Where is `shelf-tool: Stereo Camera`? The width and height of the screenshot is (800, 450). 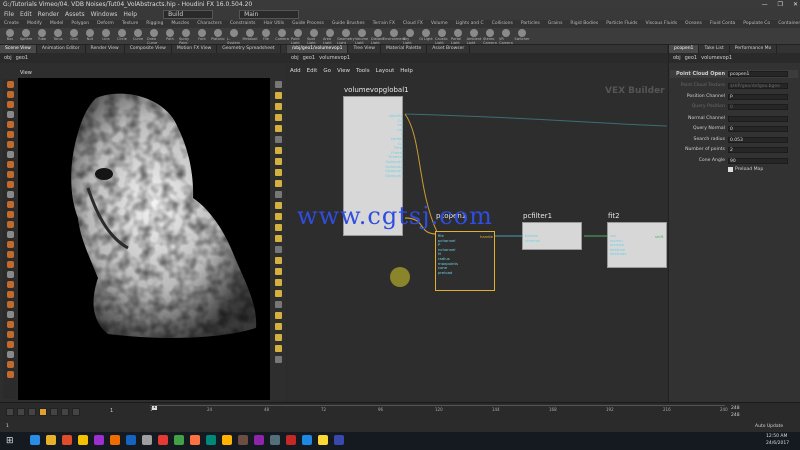
shelf-tool: Stereo Camera is located at coordinates (490, 36).